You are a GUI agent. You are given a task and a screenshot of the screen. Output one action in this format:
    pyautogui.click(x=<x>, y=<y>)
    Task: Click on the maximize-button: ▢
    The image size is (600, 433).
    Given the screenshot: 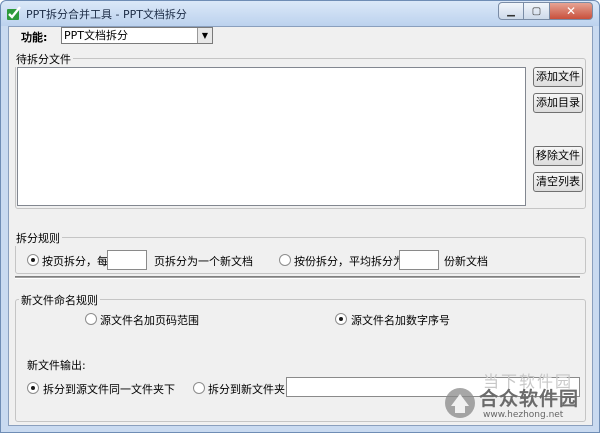 What is the action you would take?
    pyautogui.click(x=537, y=11)
    